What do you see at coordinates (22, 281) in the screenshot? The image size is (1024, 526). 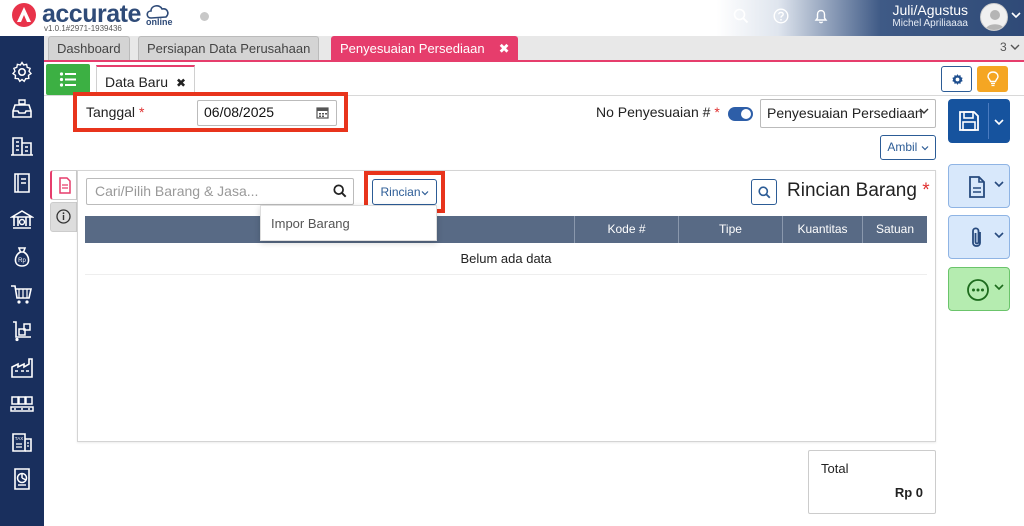 I see `left-sidebar: Rp TAX` at bounding box center [22, 281].